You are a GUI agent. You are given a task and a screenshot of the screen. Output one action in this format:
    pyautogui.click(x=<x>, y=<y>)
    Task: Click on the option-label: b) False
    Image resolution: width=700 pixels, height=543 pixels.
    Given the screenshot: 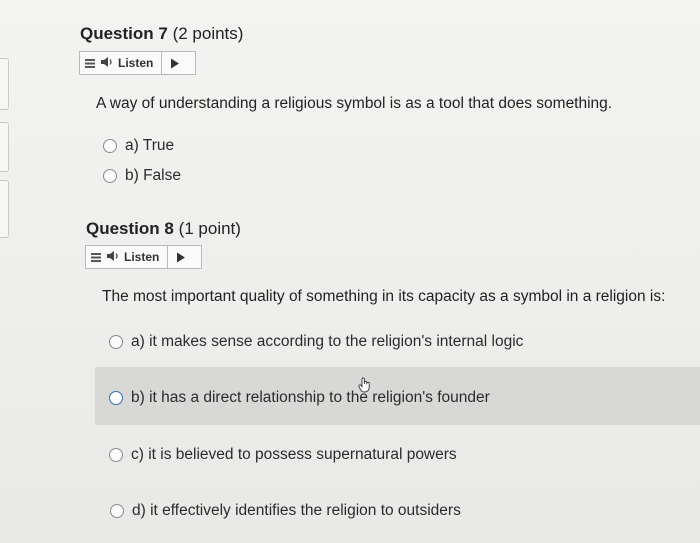 What is the action you would take?
    pyautogui.click(x=153, y=175)
    